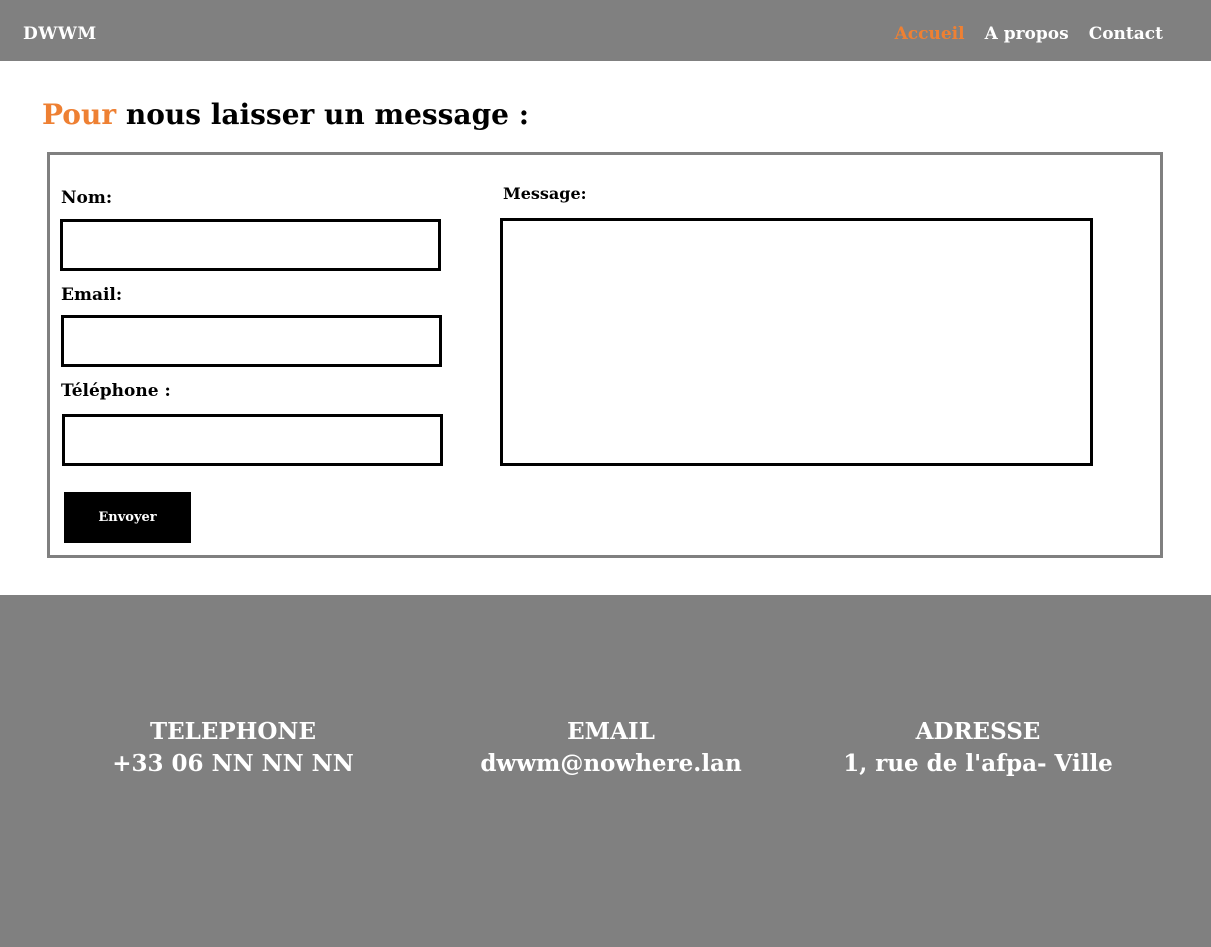 This screenshot has width=1211, height=947. I want to click on footer-address-title: ADRESSE, so click(978, 731).